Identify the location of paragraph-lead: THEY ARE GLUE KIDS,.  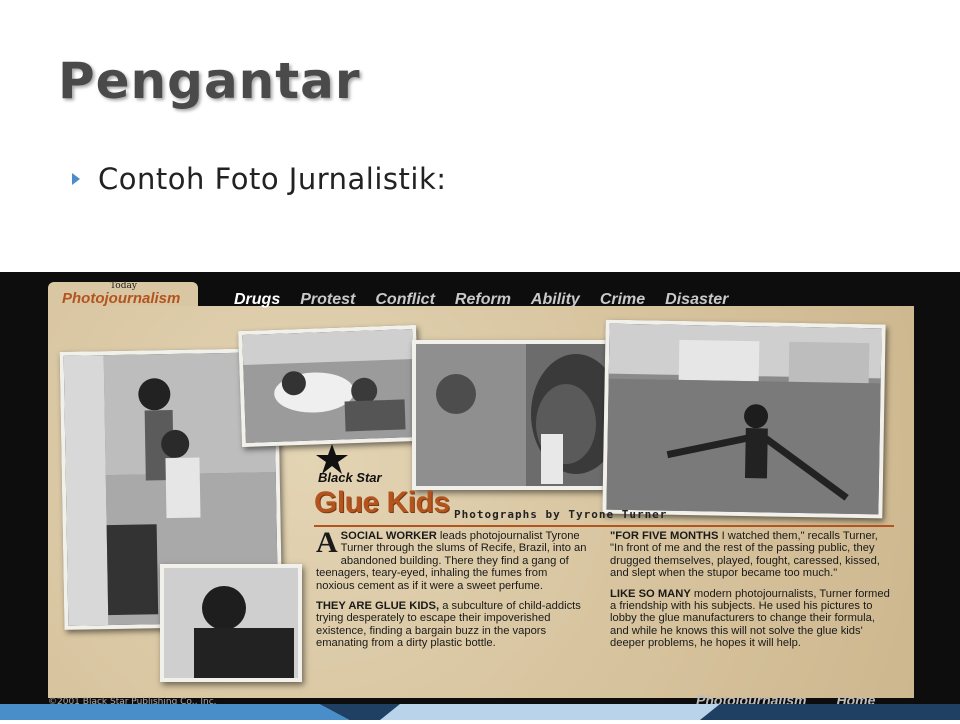
(378, 606).